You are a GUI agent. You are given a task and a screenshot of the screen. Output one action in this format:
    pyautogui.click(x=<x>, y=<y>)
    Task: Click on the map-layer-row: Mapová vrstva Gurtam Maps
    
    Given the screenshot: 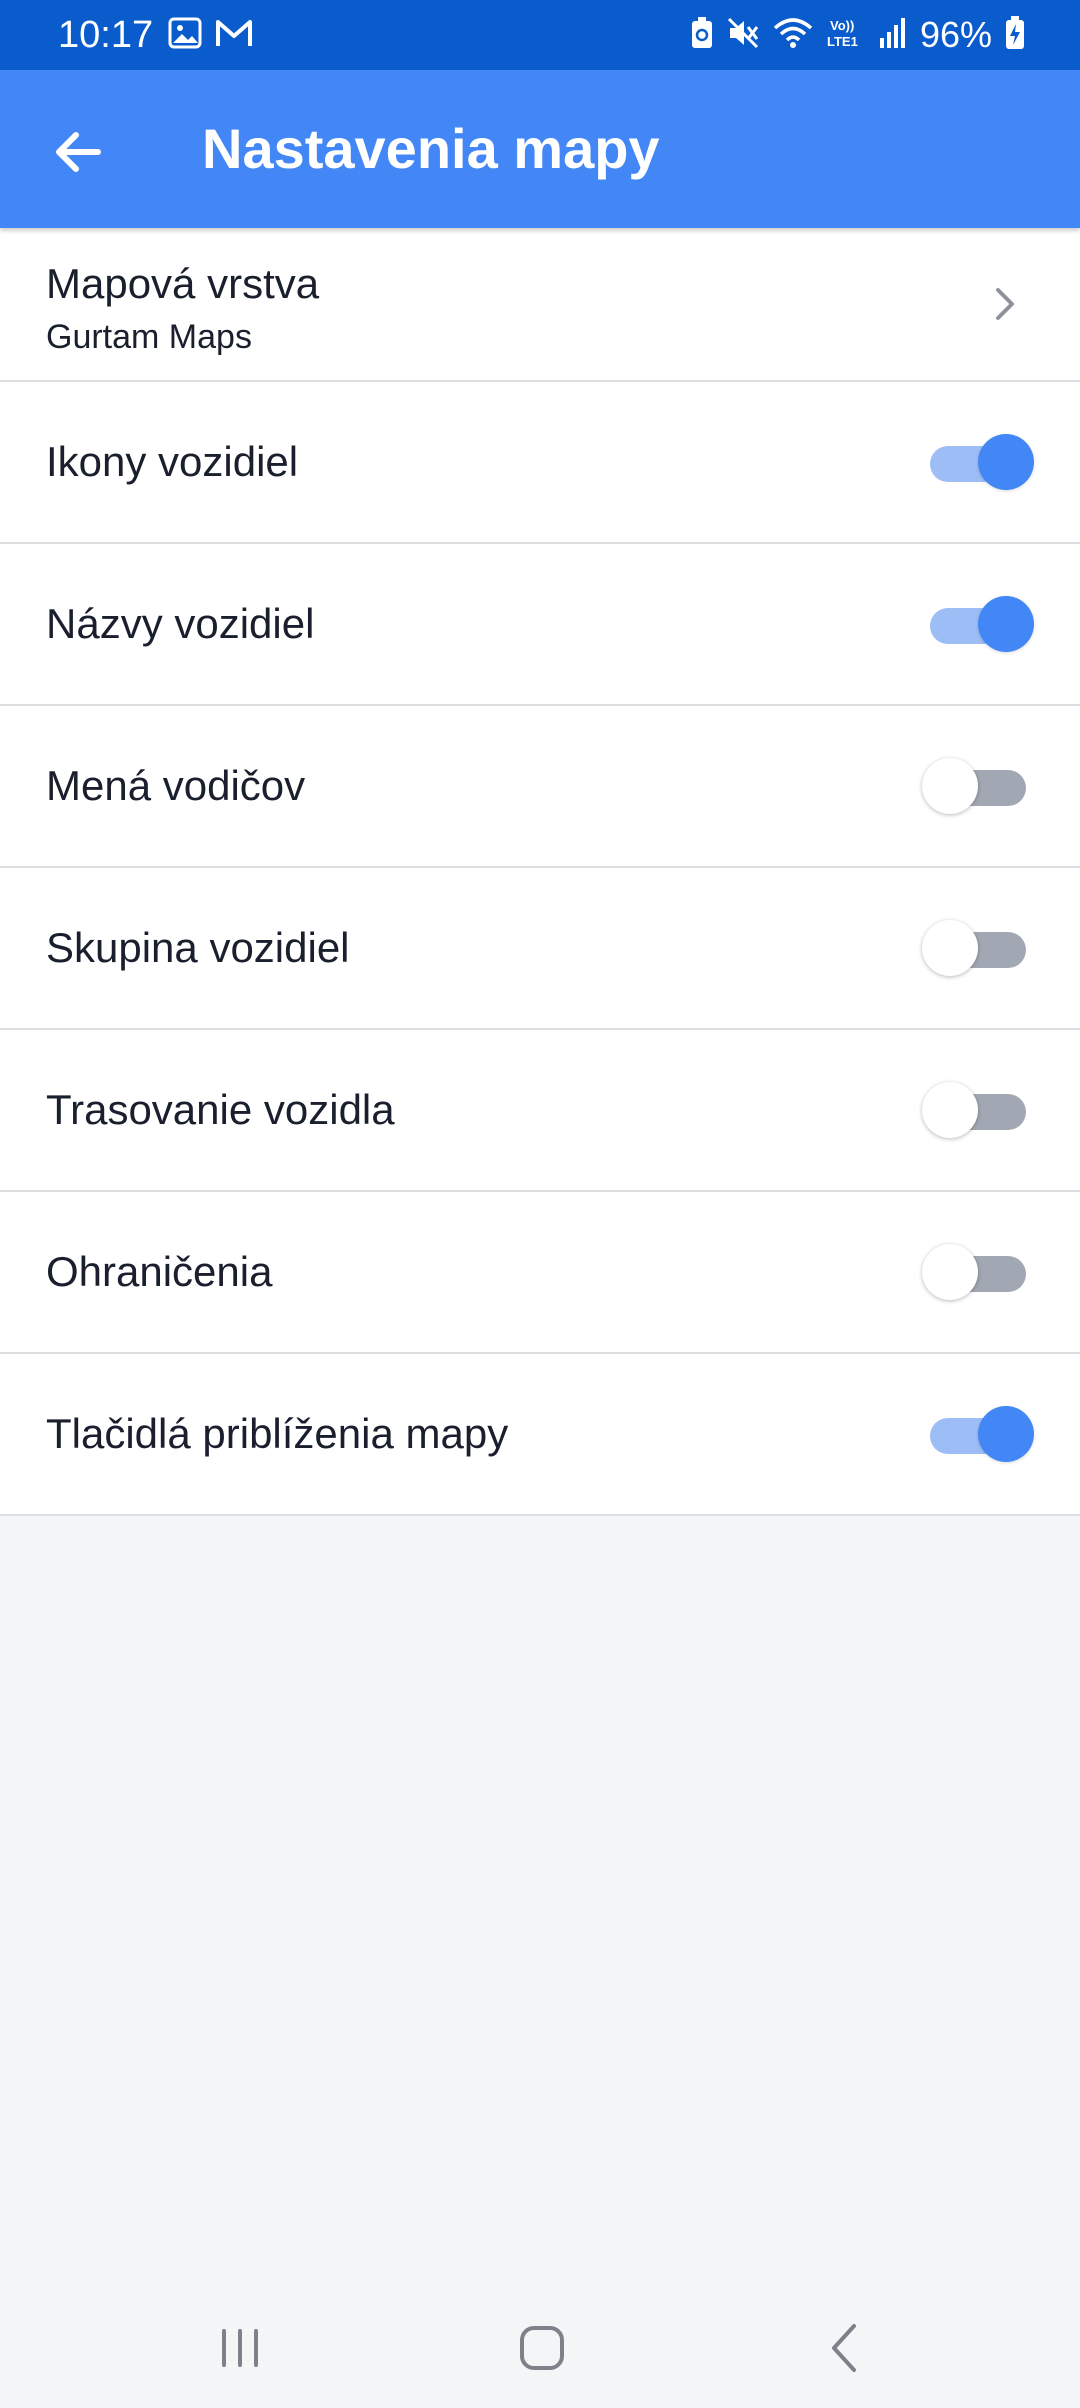 What is the action you would take?
    pyautogui.click(x=540, y=305)
    